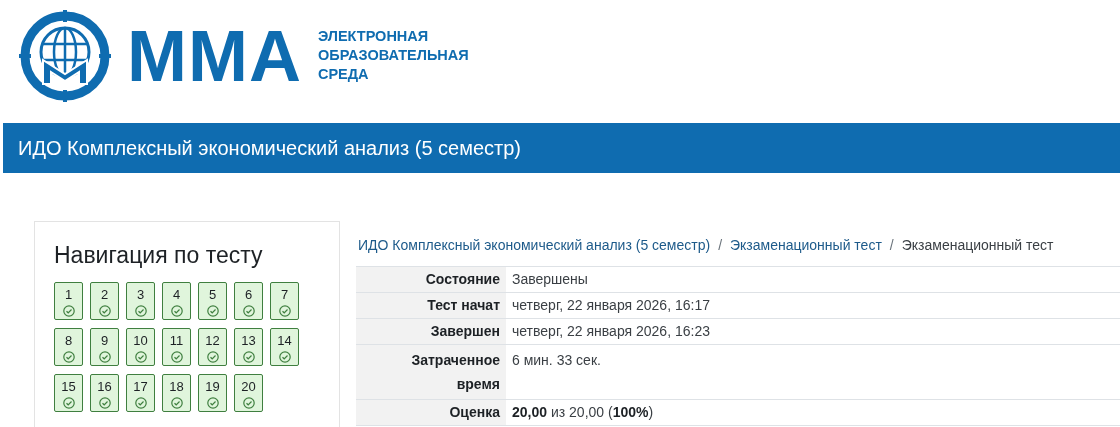 The height and width of the screenshot is (427, 1120). Describe the element at coordinates (455, 372) in the screenshot. I see `summary-label: Затраченное время` at that location.